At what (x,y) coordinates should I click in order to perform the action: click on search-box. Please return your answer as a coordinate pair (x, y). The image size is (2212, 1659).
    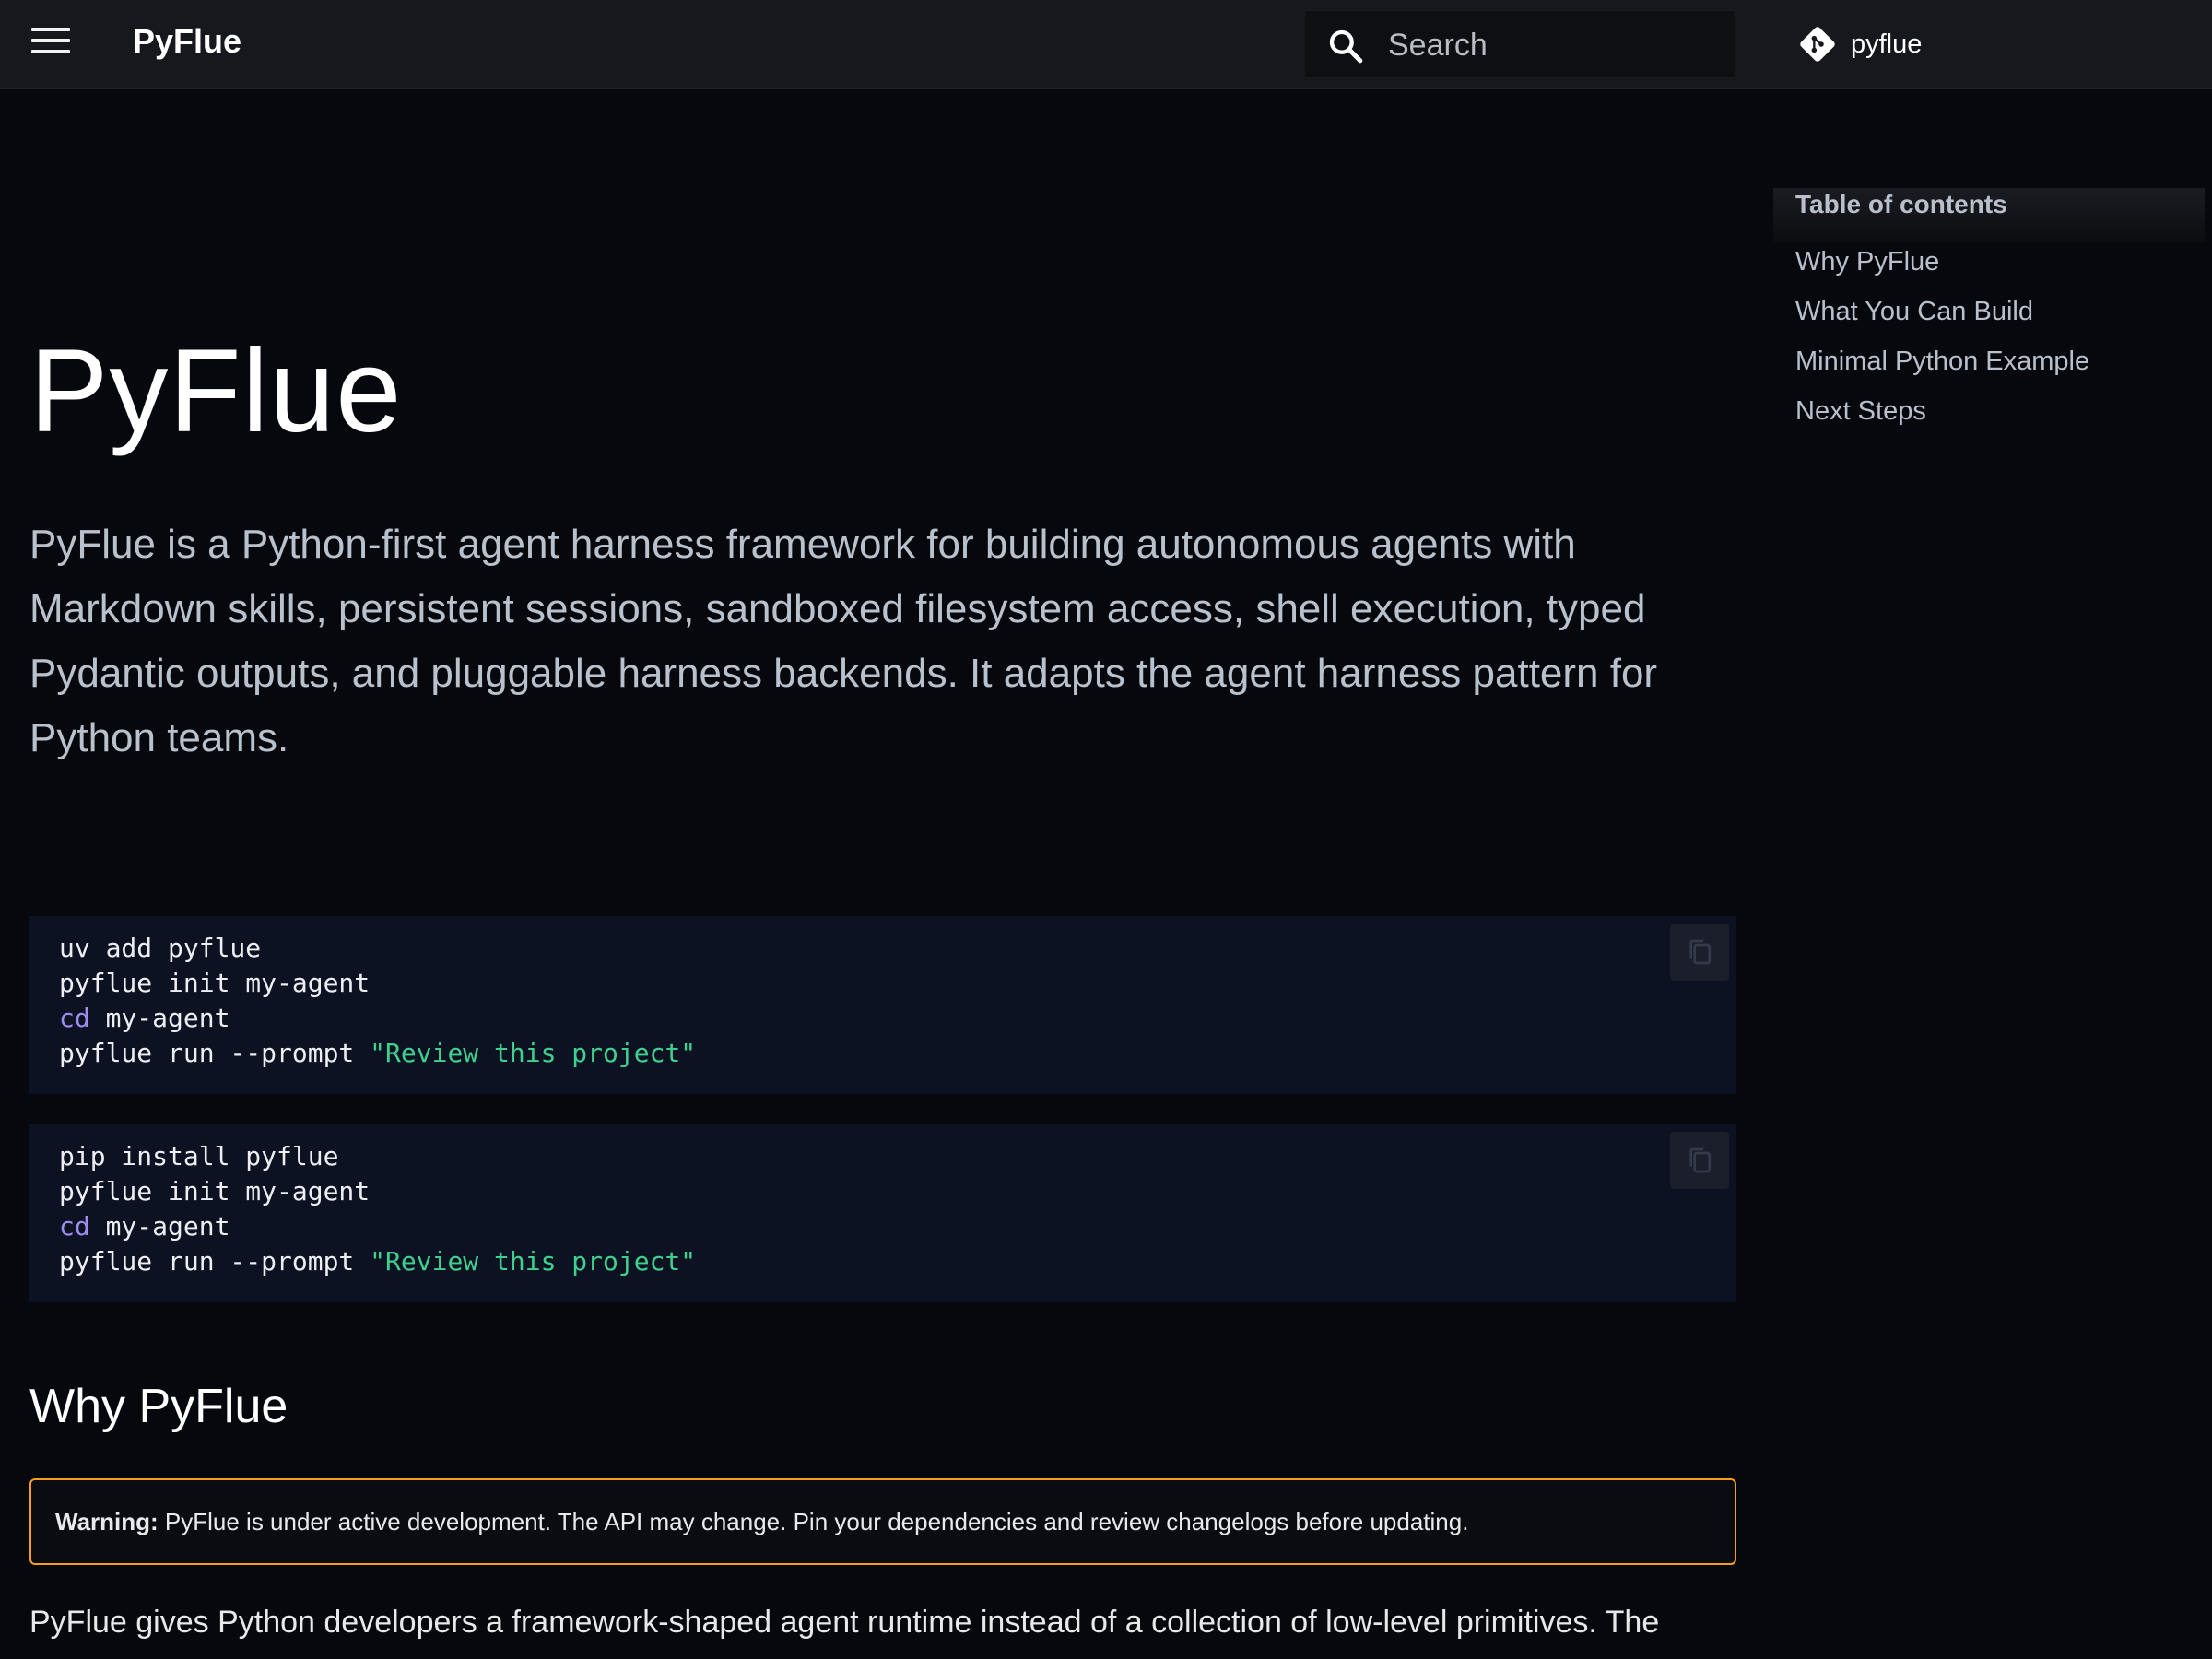
    Looking at the image, I should click on (1520, 44).